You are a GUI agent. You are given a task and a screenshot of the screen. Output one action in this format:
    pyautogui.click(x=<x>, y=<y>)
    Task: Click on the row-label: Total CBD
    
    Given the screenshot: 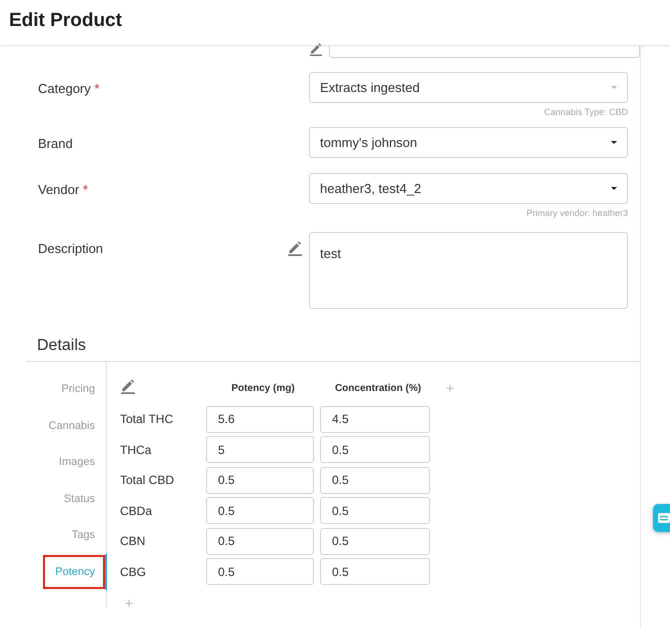 What is the action you would take?
    pyautogui.click(x=148, y=480)
    